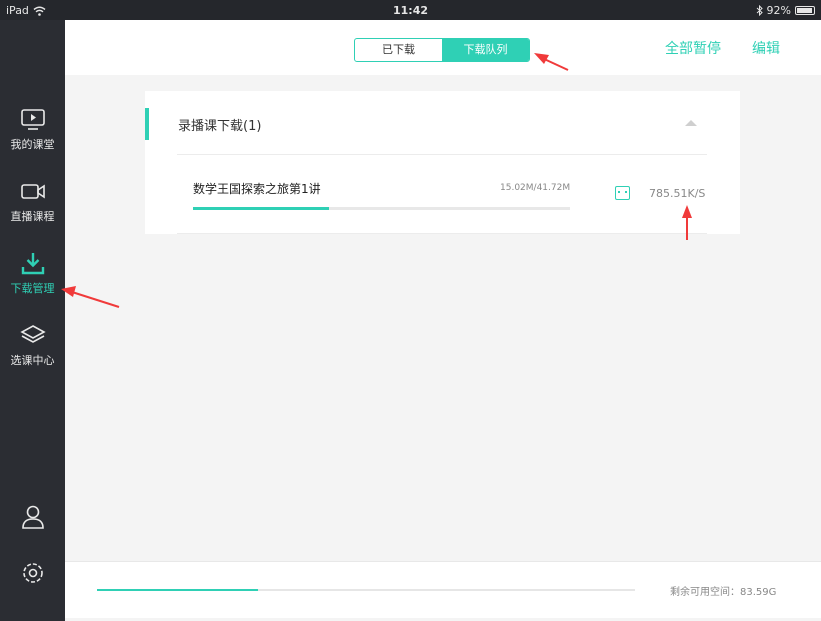 Image resolution: width=821 pixels, height=621 pixels. Describe the element at coordinates (220, 126) in the screenshot. I see `section-title: 录播课下载(1)` at that location.